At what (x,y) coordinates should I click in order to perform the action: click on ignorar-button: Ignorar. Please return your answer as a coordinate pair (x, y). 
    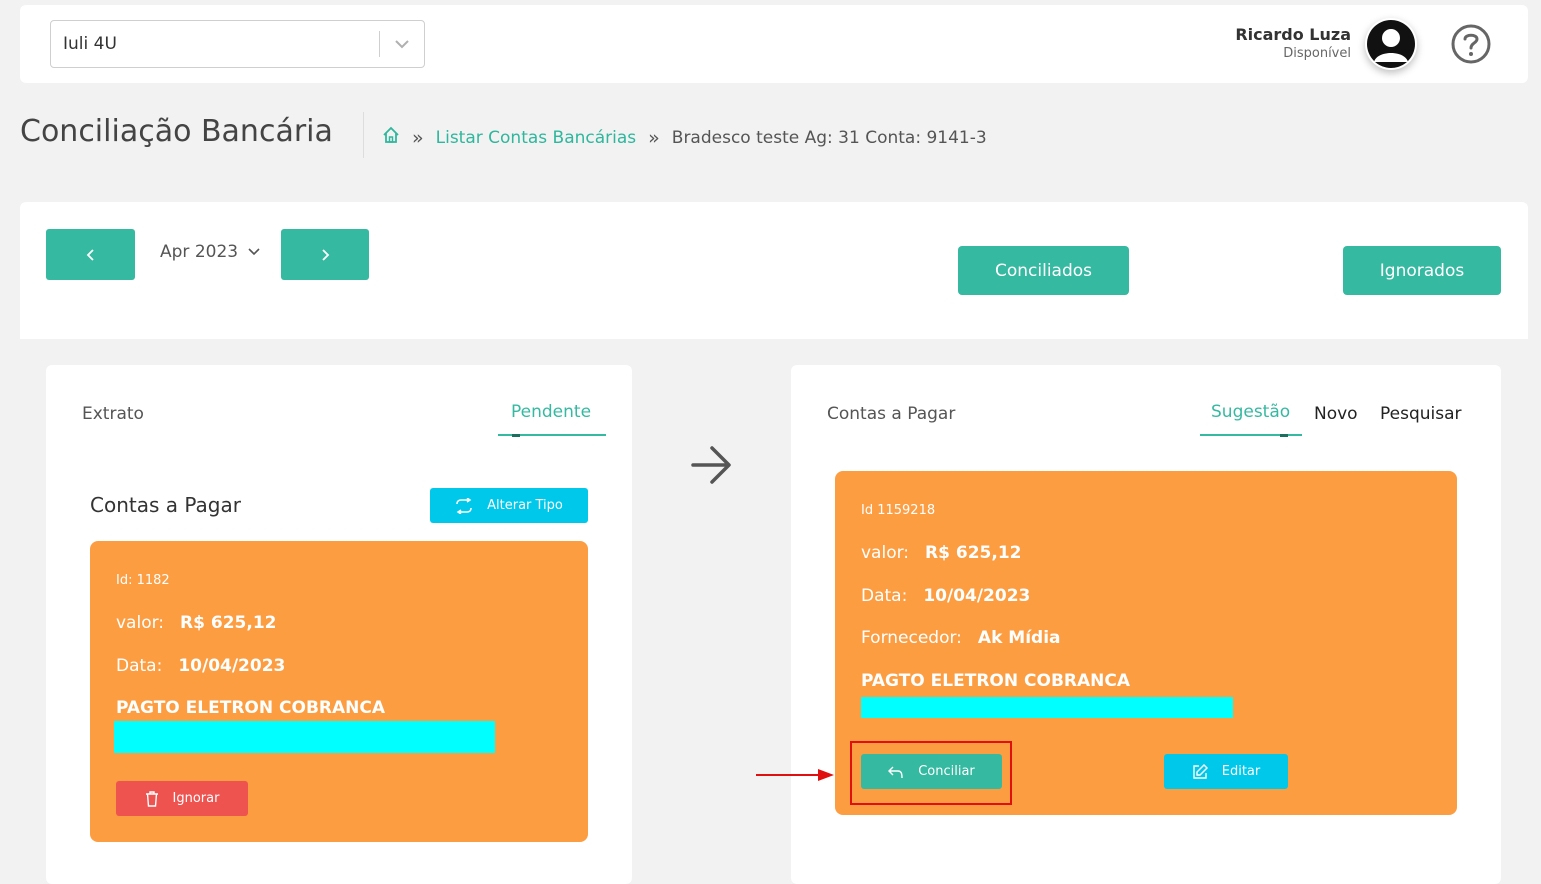
    Looking at the image, I should click on (182, 798).